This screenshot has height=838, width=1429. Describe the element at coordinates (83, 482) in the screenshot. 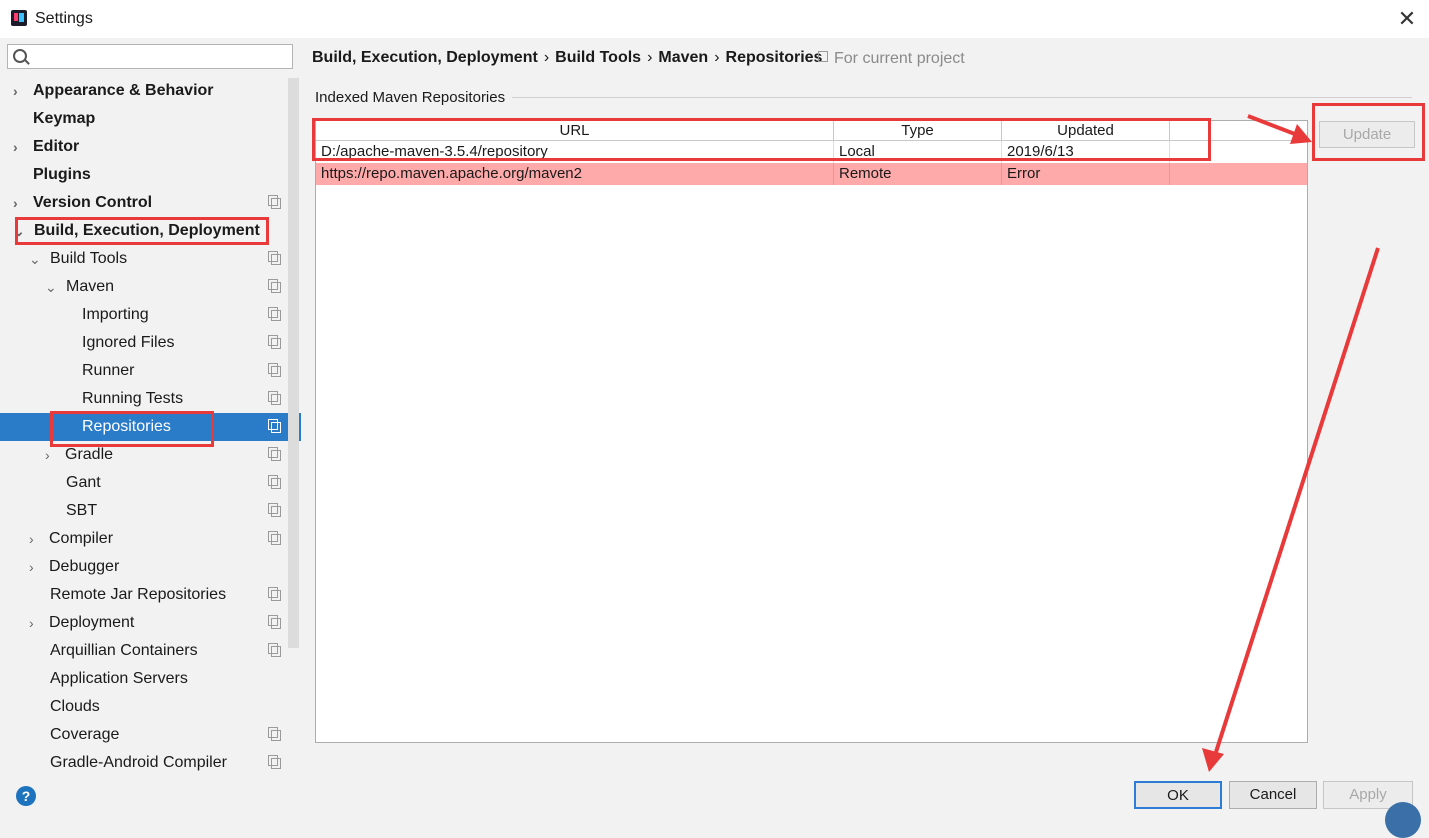

I see `sidebar-item-label: Gant` at that location.